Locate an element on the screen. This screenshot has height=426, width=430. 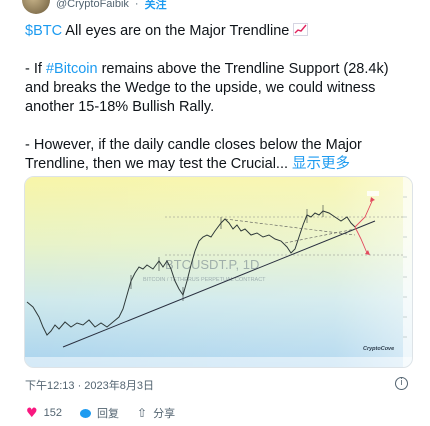
follow-button: 关注 is located at coordinates (156, 6).